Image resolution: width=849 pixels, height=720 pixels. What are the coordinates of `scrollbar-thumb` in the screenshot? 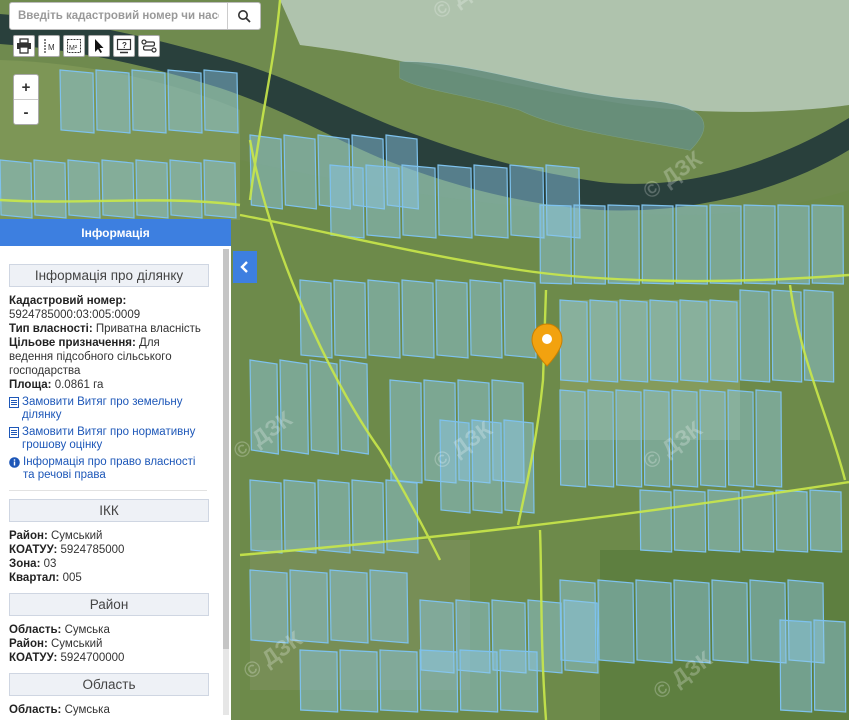 It's located at (226, 449).